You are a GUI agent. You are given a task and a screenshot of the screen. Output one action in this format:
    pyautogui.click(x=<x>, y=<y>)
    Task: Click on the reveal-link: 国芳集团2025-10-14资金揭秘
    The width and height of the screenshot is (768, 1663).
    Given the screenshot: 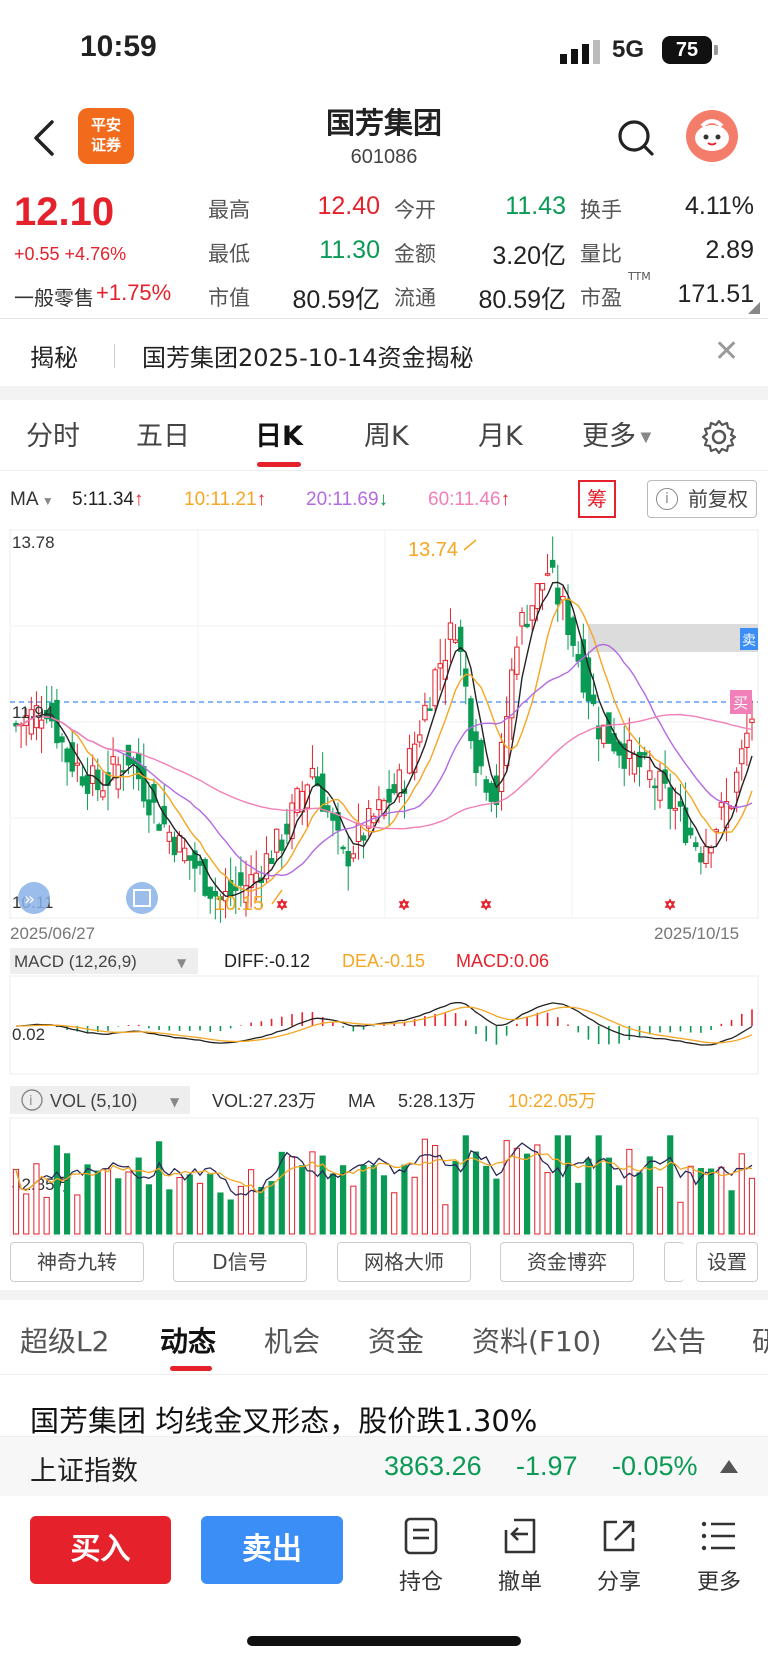 What is the action you would take?
    pyautogui.click(x=307, y=355)
    